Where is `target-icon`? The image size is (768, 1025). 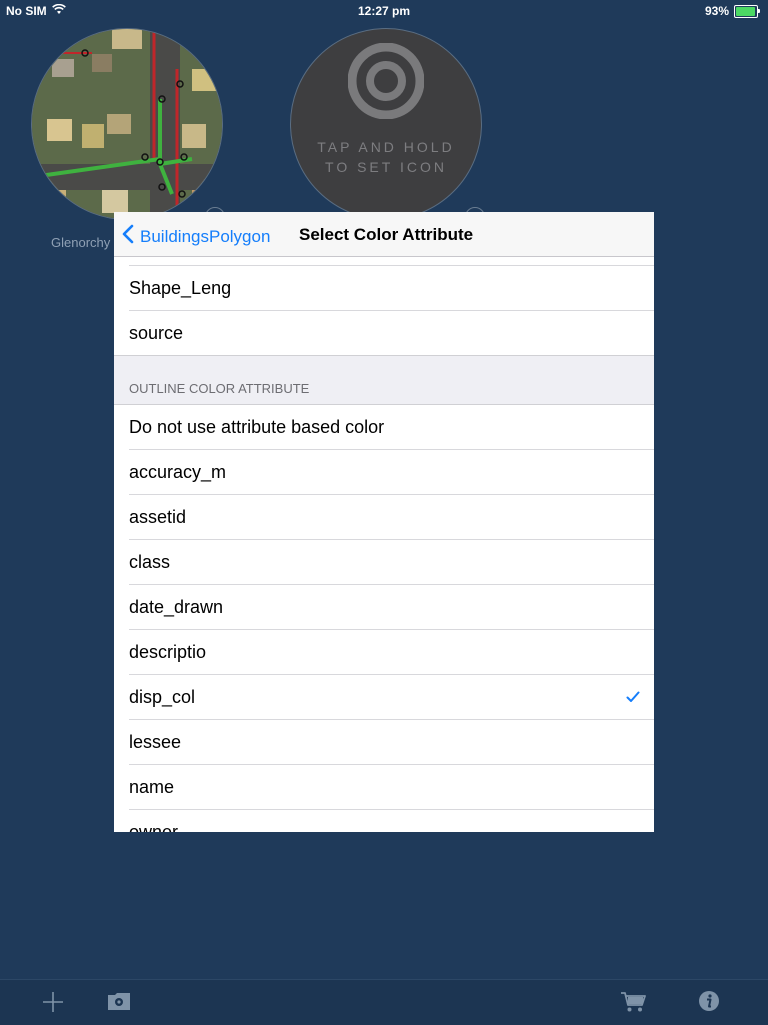
target-icon is located at coordinates (386, 83).